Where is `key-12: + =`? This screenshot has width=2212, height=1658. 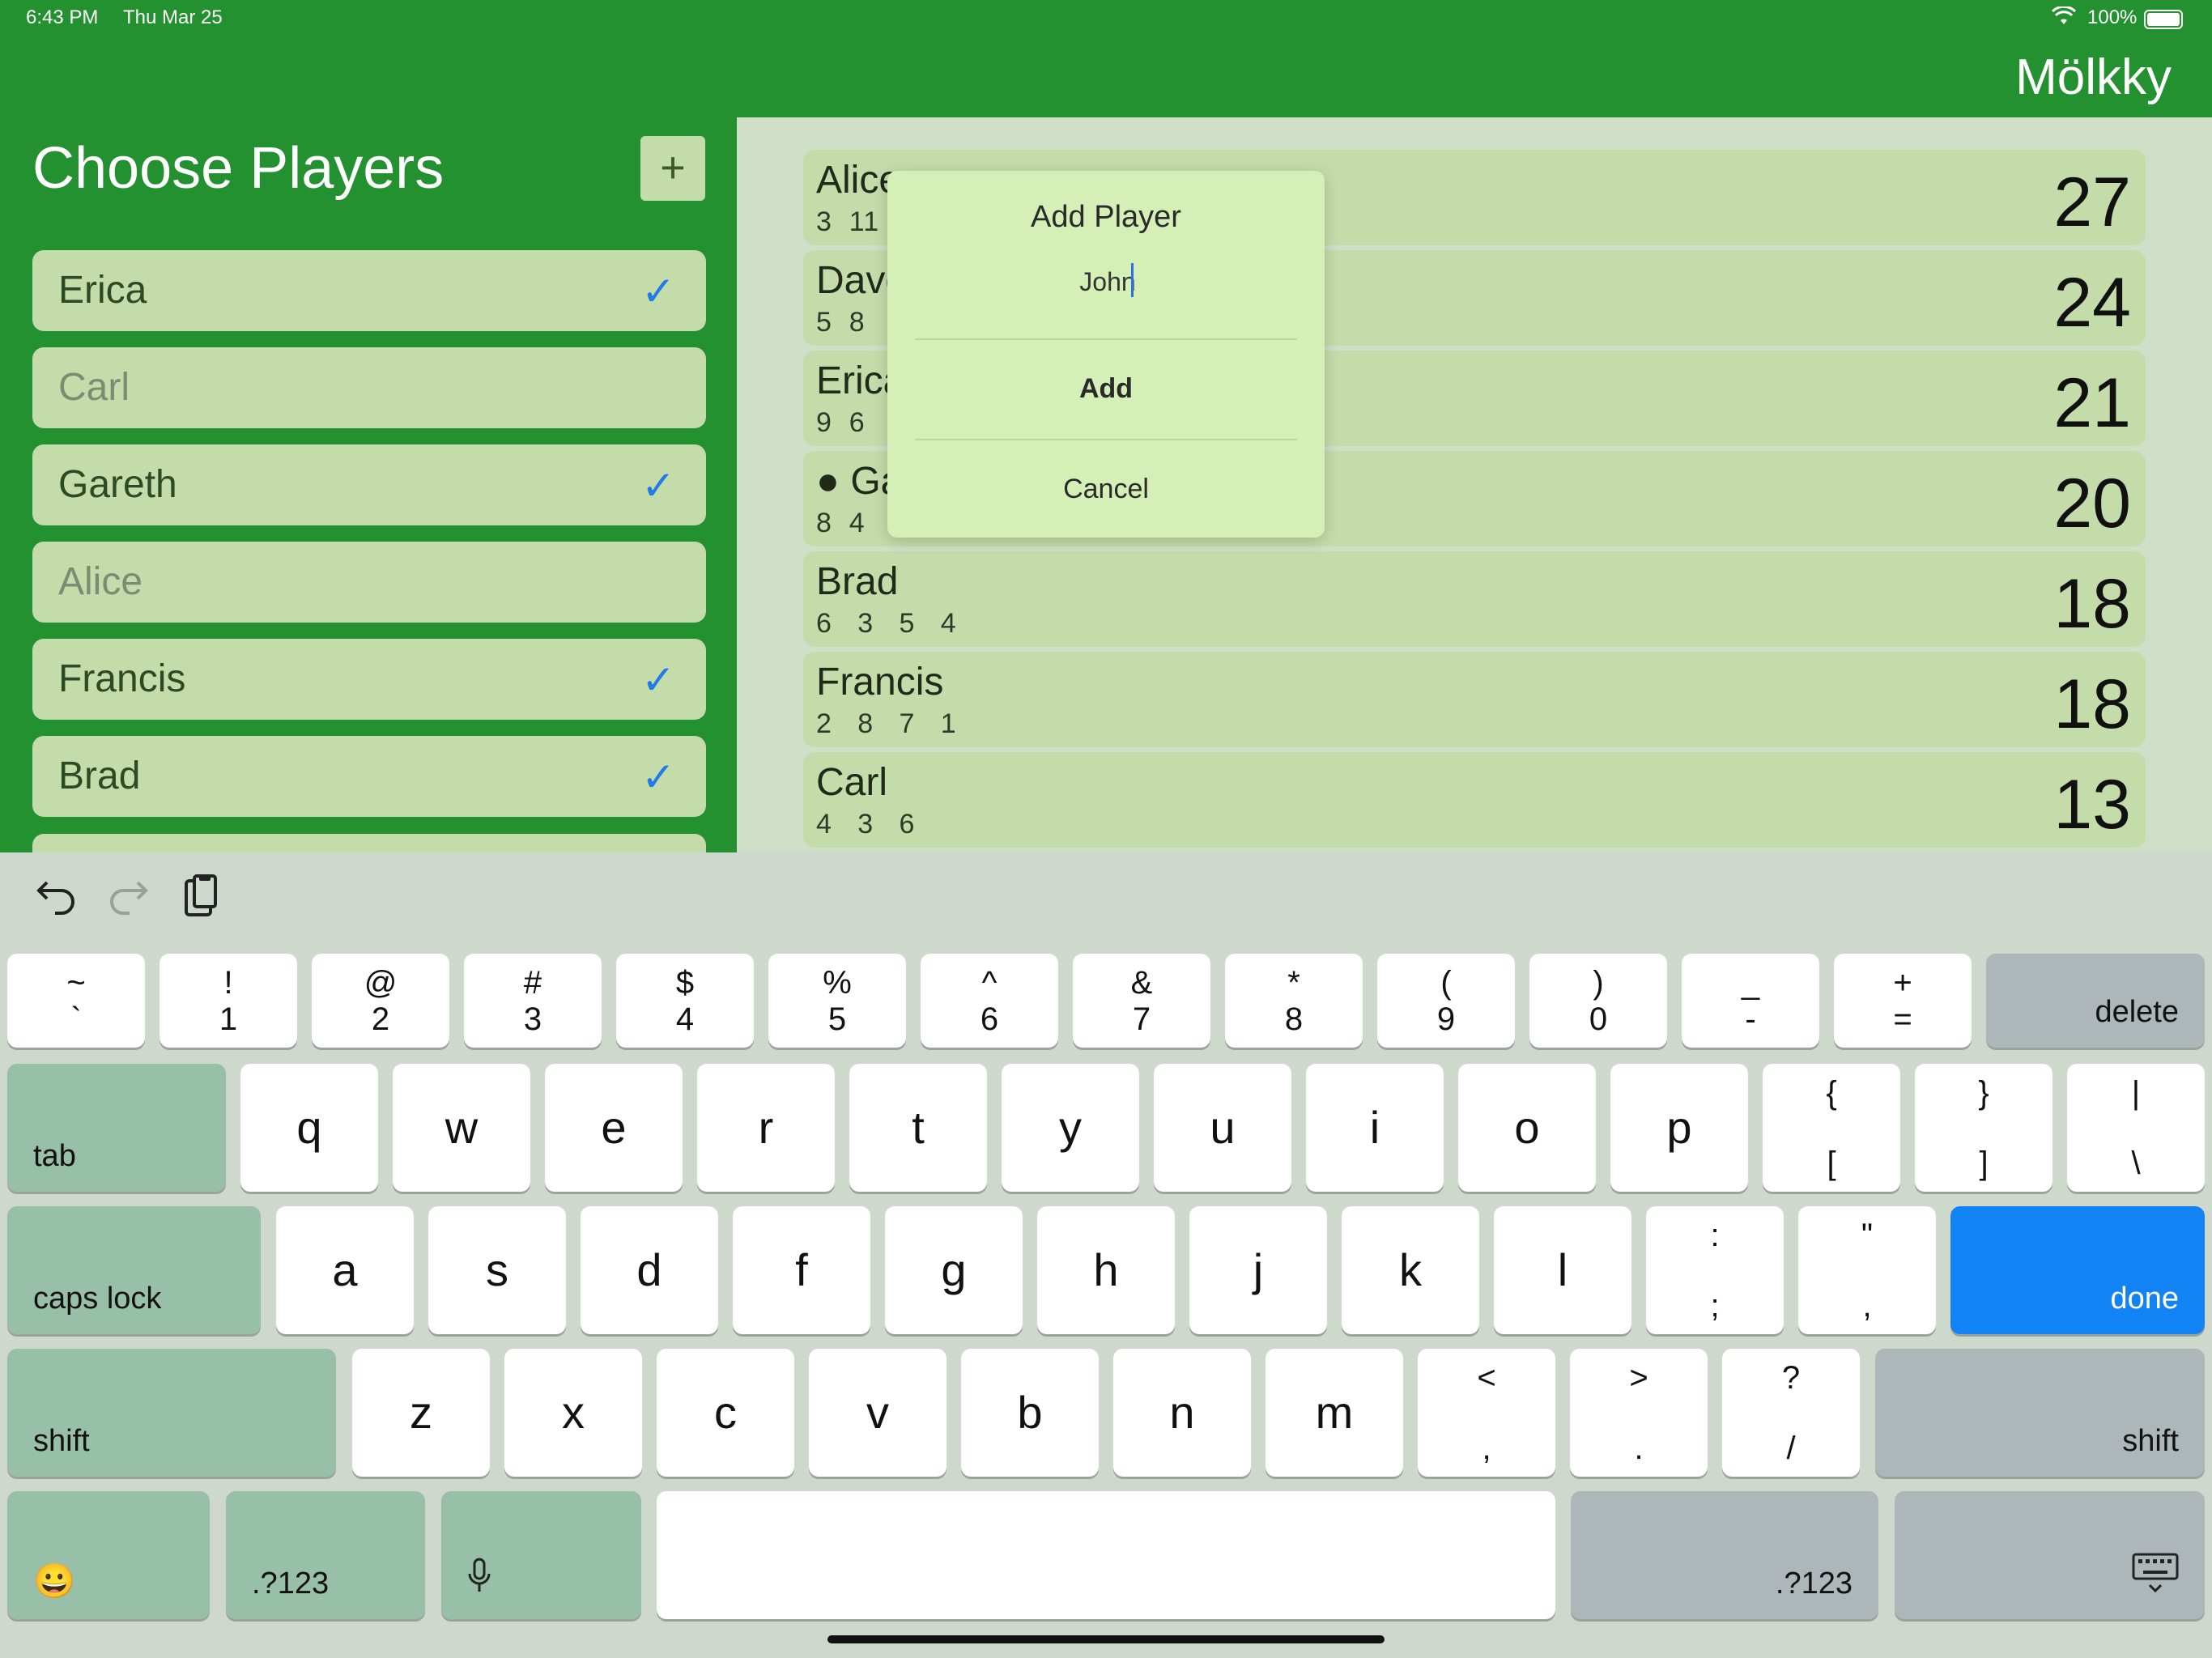
key-12: + = is located at coordinates (1903, 1001).